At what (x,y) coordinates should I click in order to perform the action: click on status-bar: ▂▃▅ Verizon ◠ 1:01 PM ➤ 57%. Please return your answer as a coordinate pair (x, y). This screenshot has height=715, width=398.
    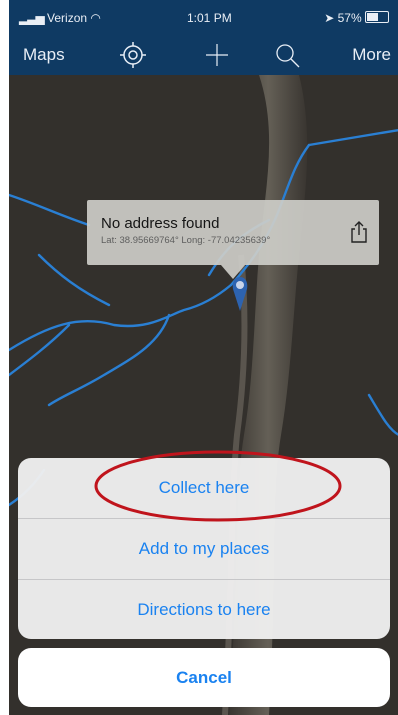
    Looking at the image, I should click on (203, 18).